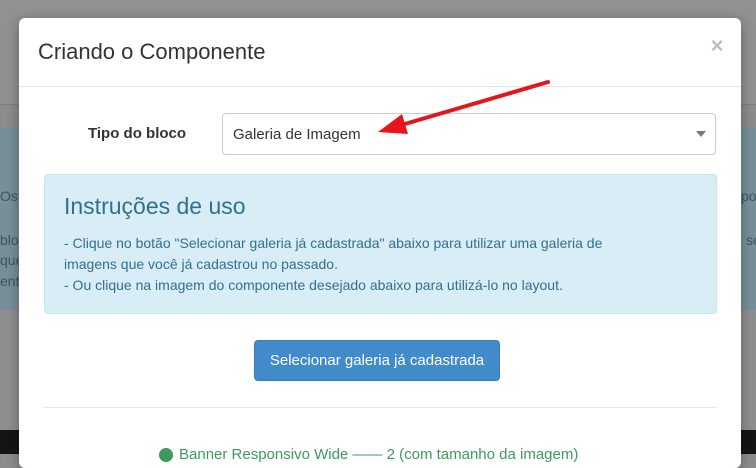  I want to click on block-type-selected-value: Galeria de Imagem, so click(297, 134).